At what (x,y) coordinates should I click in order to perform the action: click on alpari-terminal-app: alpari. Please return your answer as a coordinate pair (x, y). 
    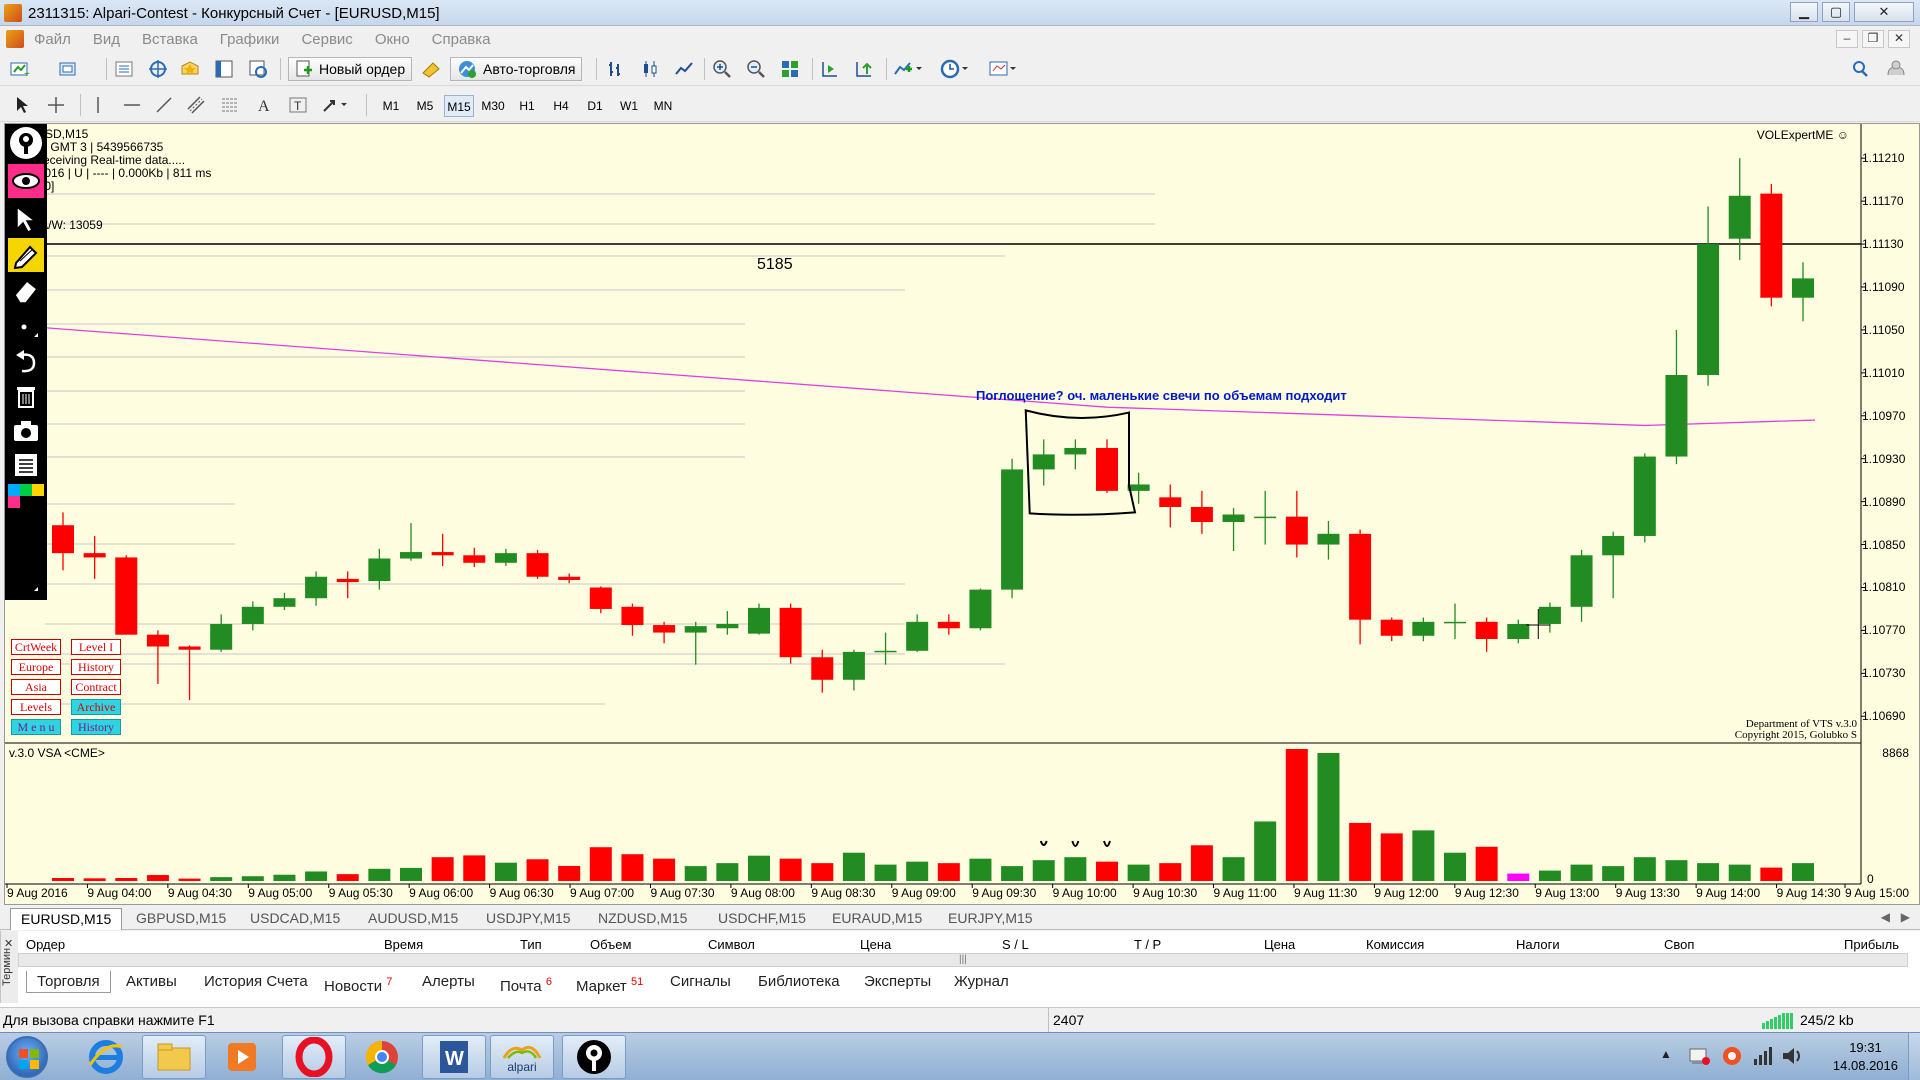
    Looking at the image, I should click on (522, 1057).